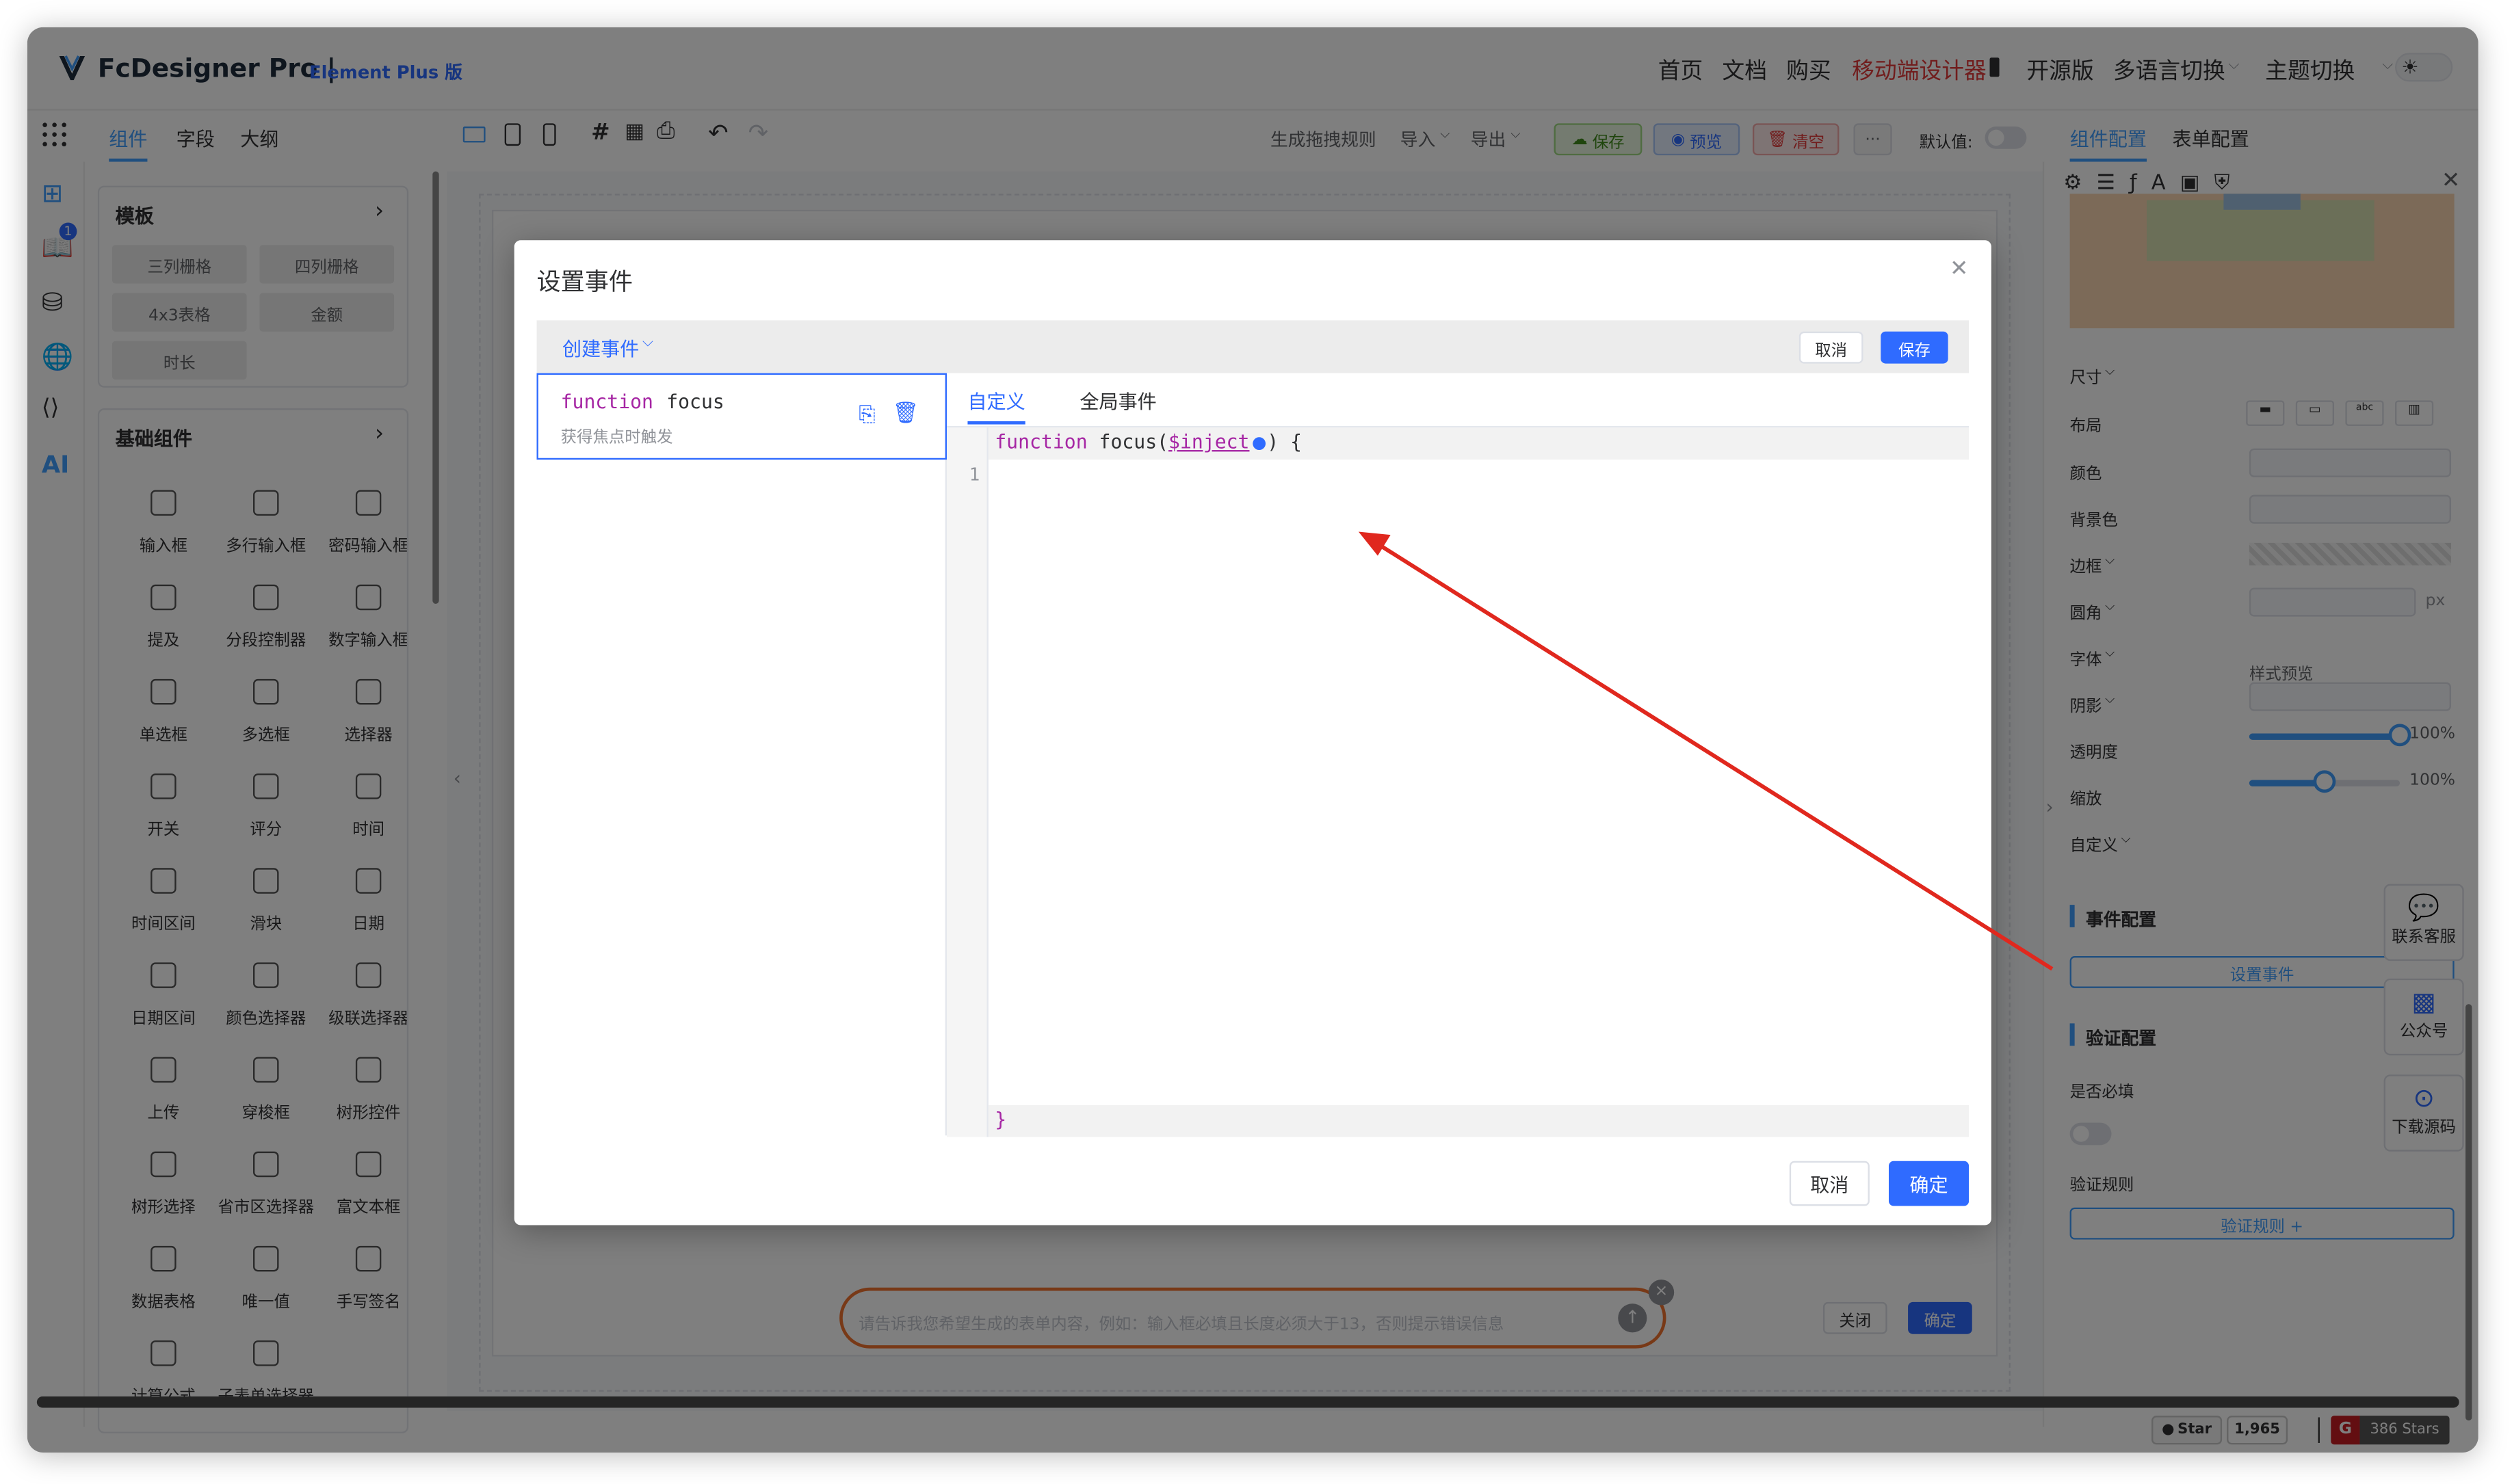 This screenshot has width=2512, height=1484. What do you see at coordinates (1706, 751) in the screenshot?
I see `annotation-arrow` at bounding box center [1706, 751].